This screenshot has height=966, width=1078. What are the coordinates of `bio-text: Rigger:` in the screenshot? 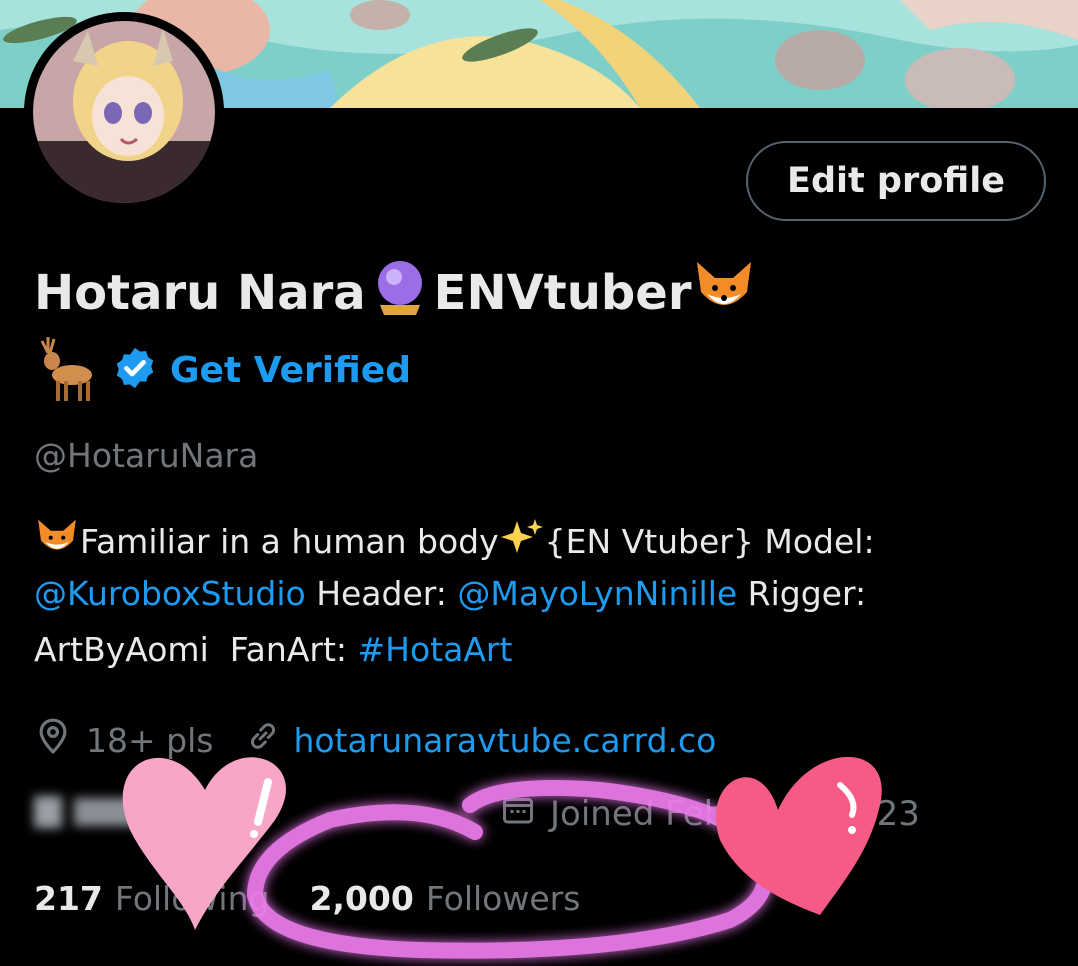 It's located at (802, 593).